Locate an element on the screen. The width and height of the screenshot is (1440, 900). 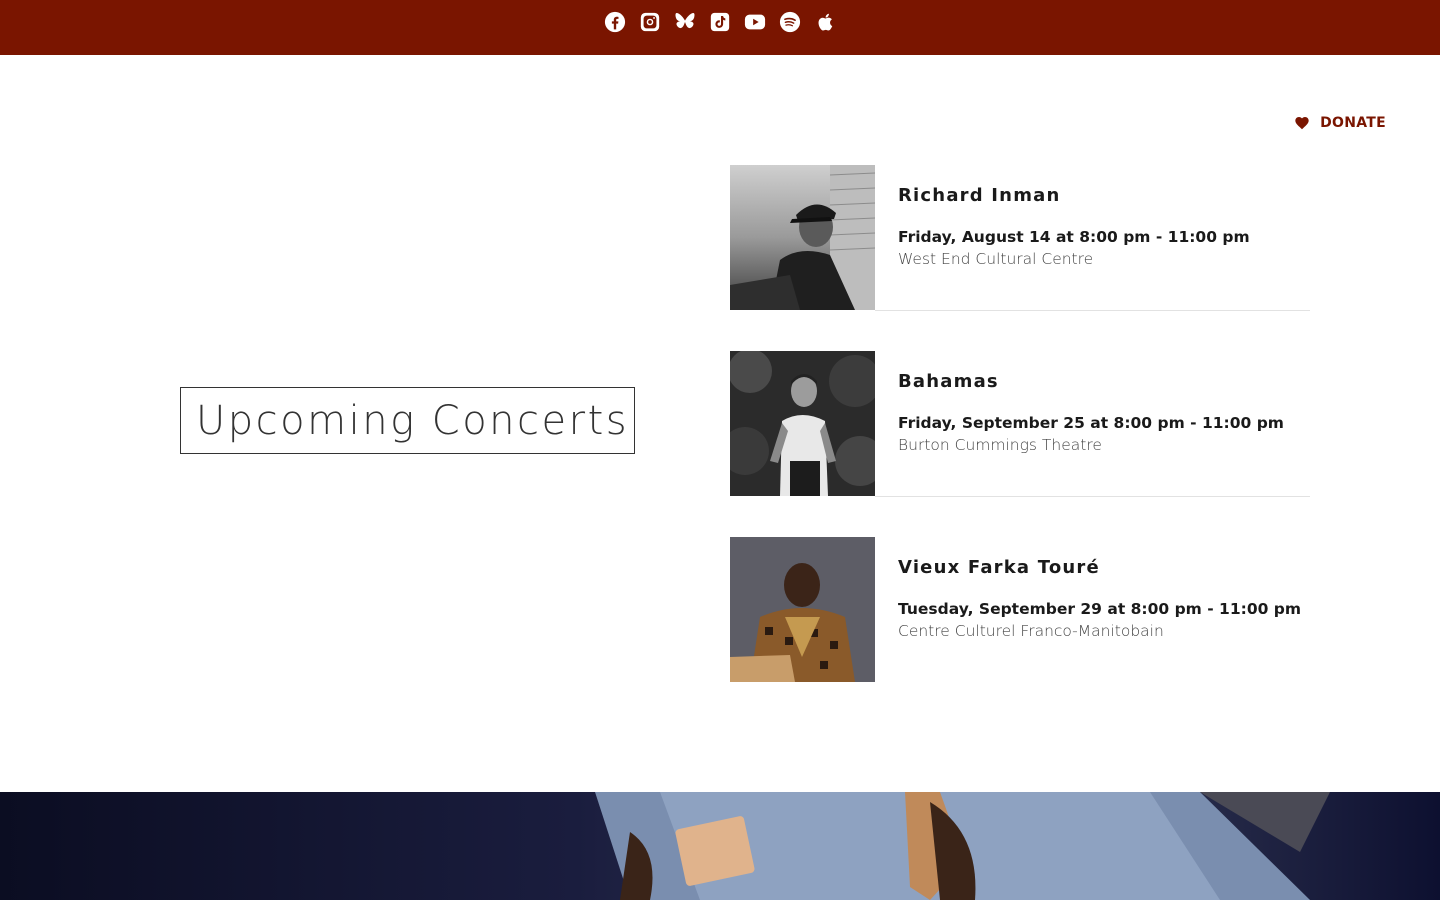
donate-label: DONATE is located at coordinates (1353, 123).